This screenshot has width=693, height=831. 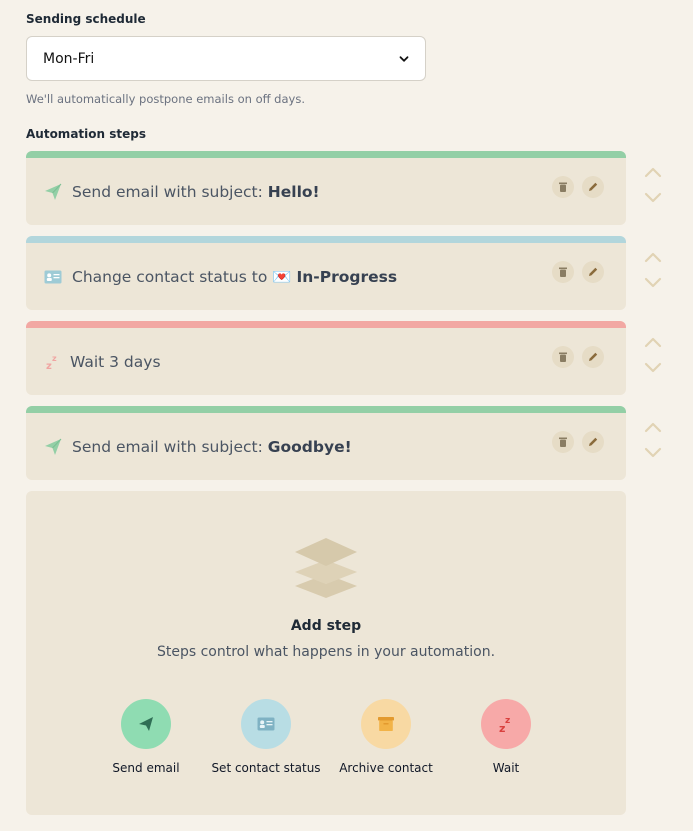 What do you see at coordinates (86, 134) in the screenshot?
I see `automation-steps-label: Automation steps` at bounding box center [86, 134].